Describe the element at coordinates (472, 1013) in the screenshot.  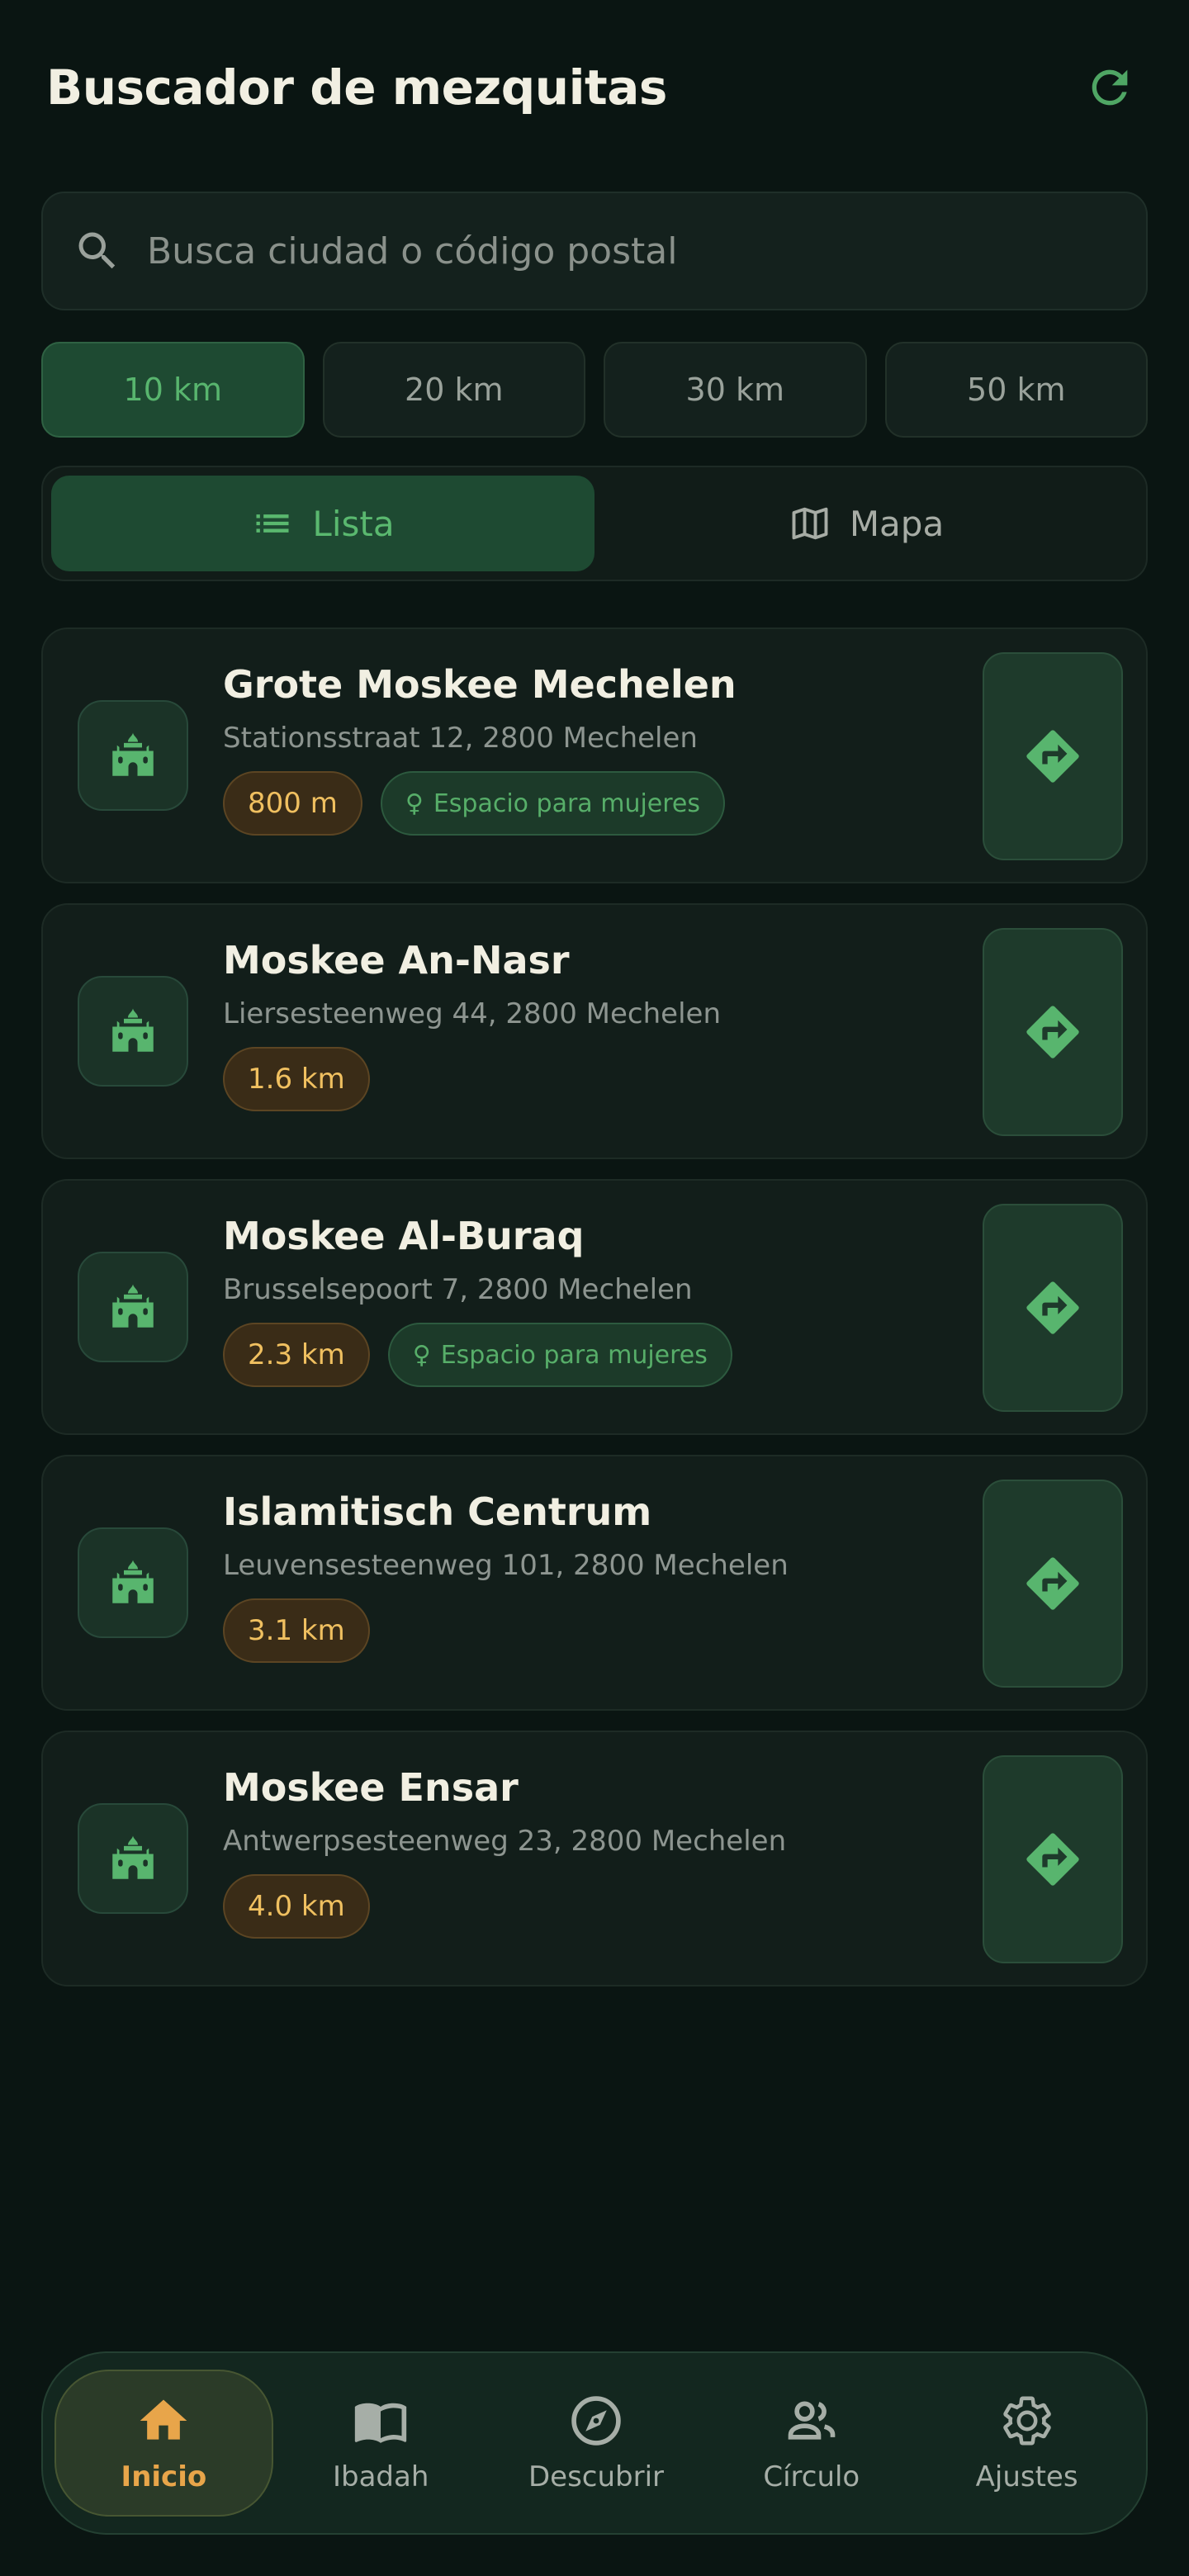
I see `mosque-address: Liersesteenweg 44, 2800 Mechelen` at that location.